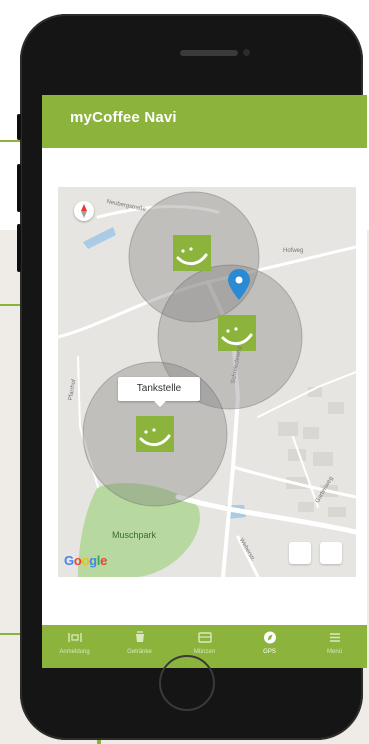 The width and height of the screenshot is (369, 744). Describe the element at coordinates (19, 248) in the screenshot. I see `volume-down-button` at that location.